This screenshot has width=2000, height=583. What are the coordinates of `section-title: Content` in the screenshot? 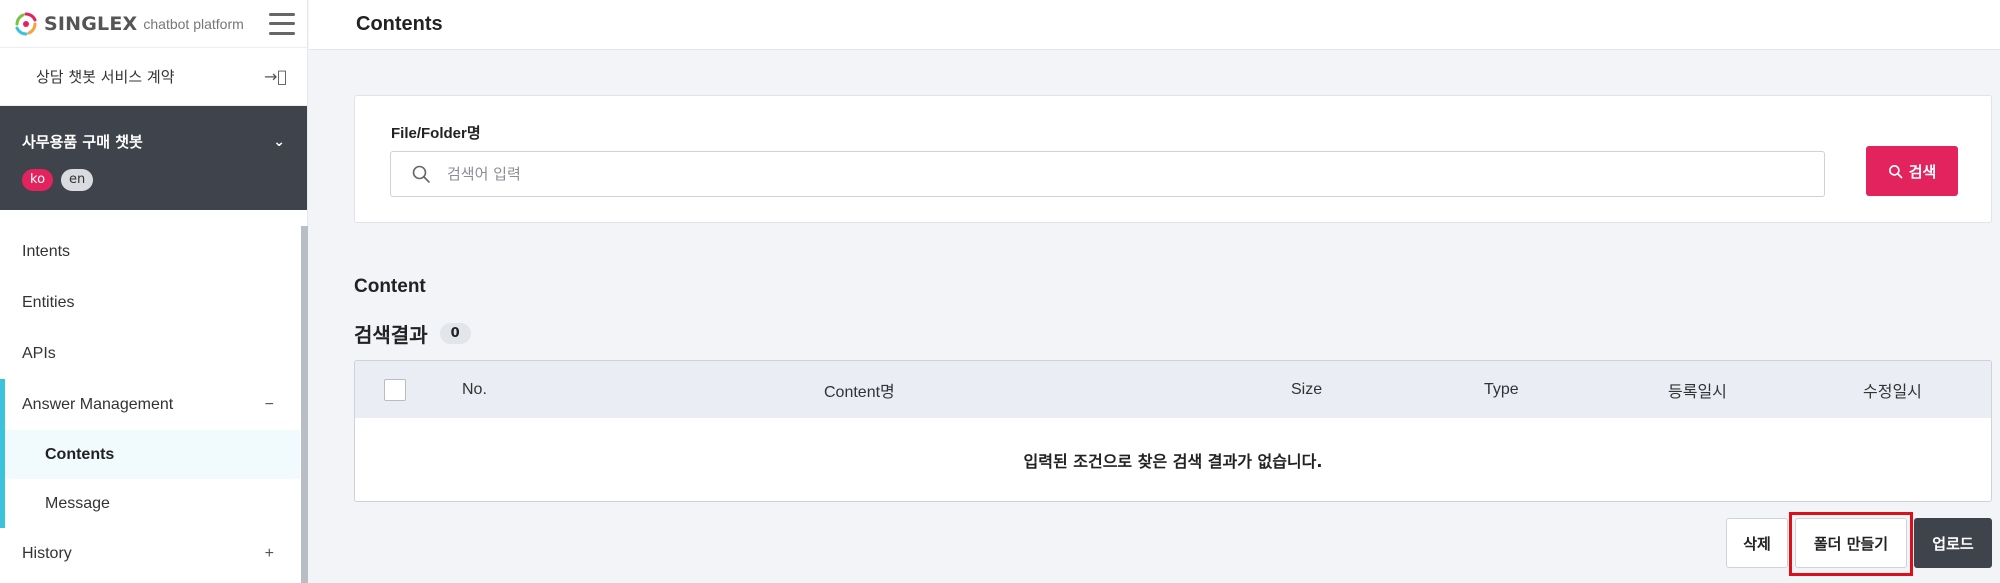 It's located at (390, 286).